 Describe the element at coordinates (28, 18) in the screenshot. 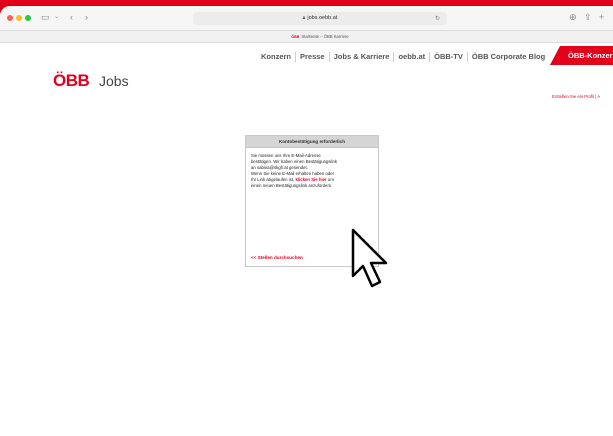

I see `zoom-window-button` at that location.